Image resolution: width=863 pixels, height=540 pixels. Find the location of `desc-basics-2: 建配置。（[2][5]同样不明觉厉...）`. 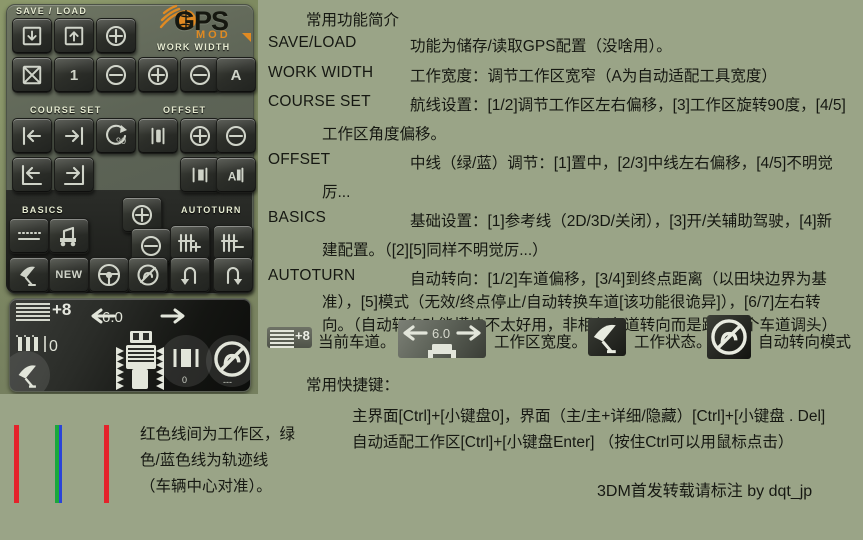

desc-basics-2: 建配置。（[2][5]同样不明觉厉...） is located at coordinates (435, 250).